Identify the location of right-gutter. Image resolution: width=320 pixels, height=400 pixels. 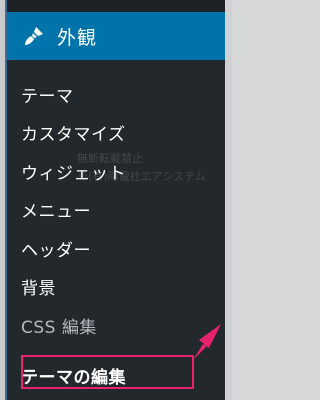
(228, 200).